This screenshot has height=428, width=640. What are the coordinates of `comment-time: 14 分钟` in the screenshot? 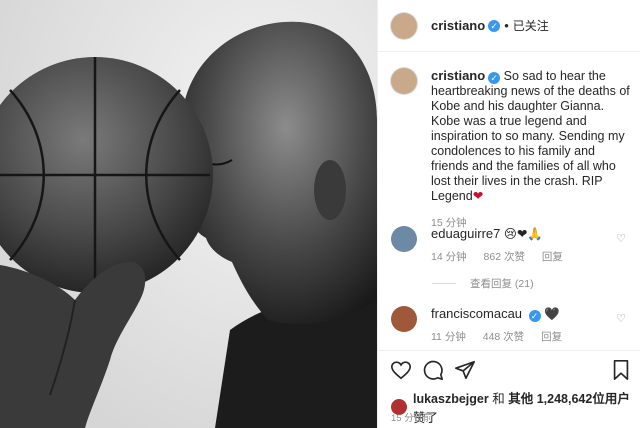 It's located at (449, 257).